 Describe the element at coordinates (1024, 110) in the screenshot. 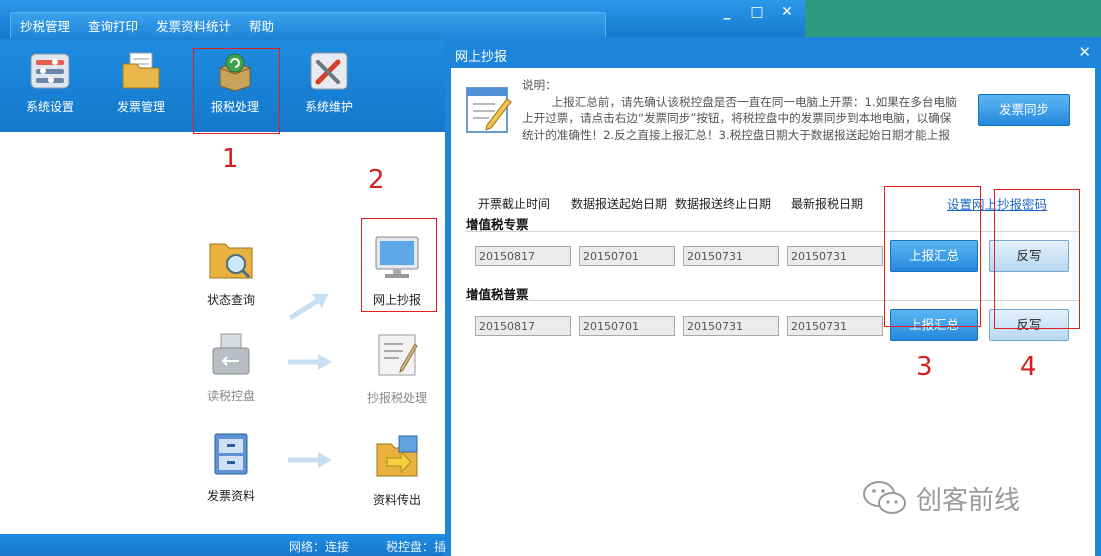

I see `invoice-sync-button: 发票同步` at that location.